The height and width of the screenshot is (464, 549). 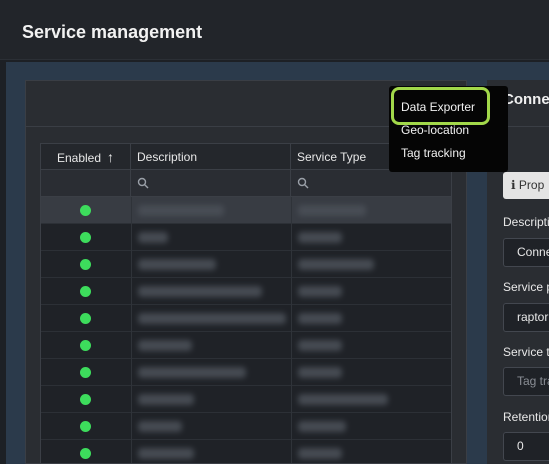 I want to click on column-label: Enabled, so click(x=79, y=158).